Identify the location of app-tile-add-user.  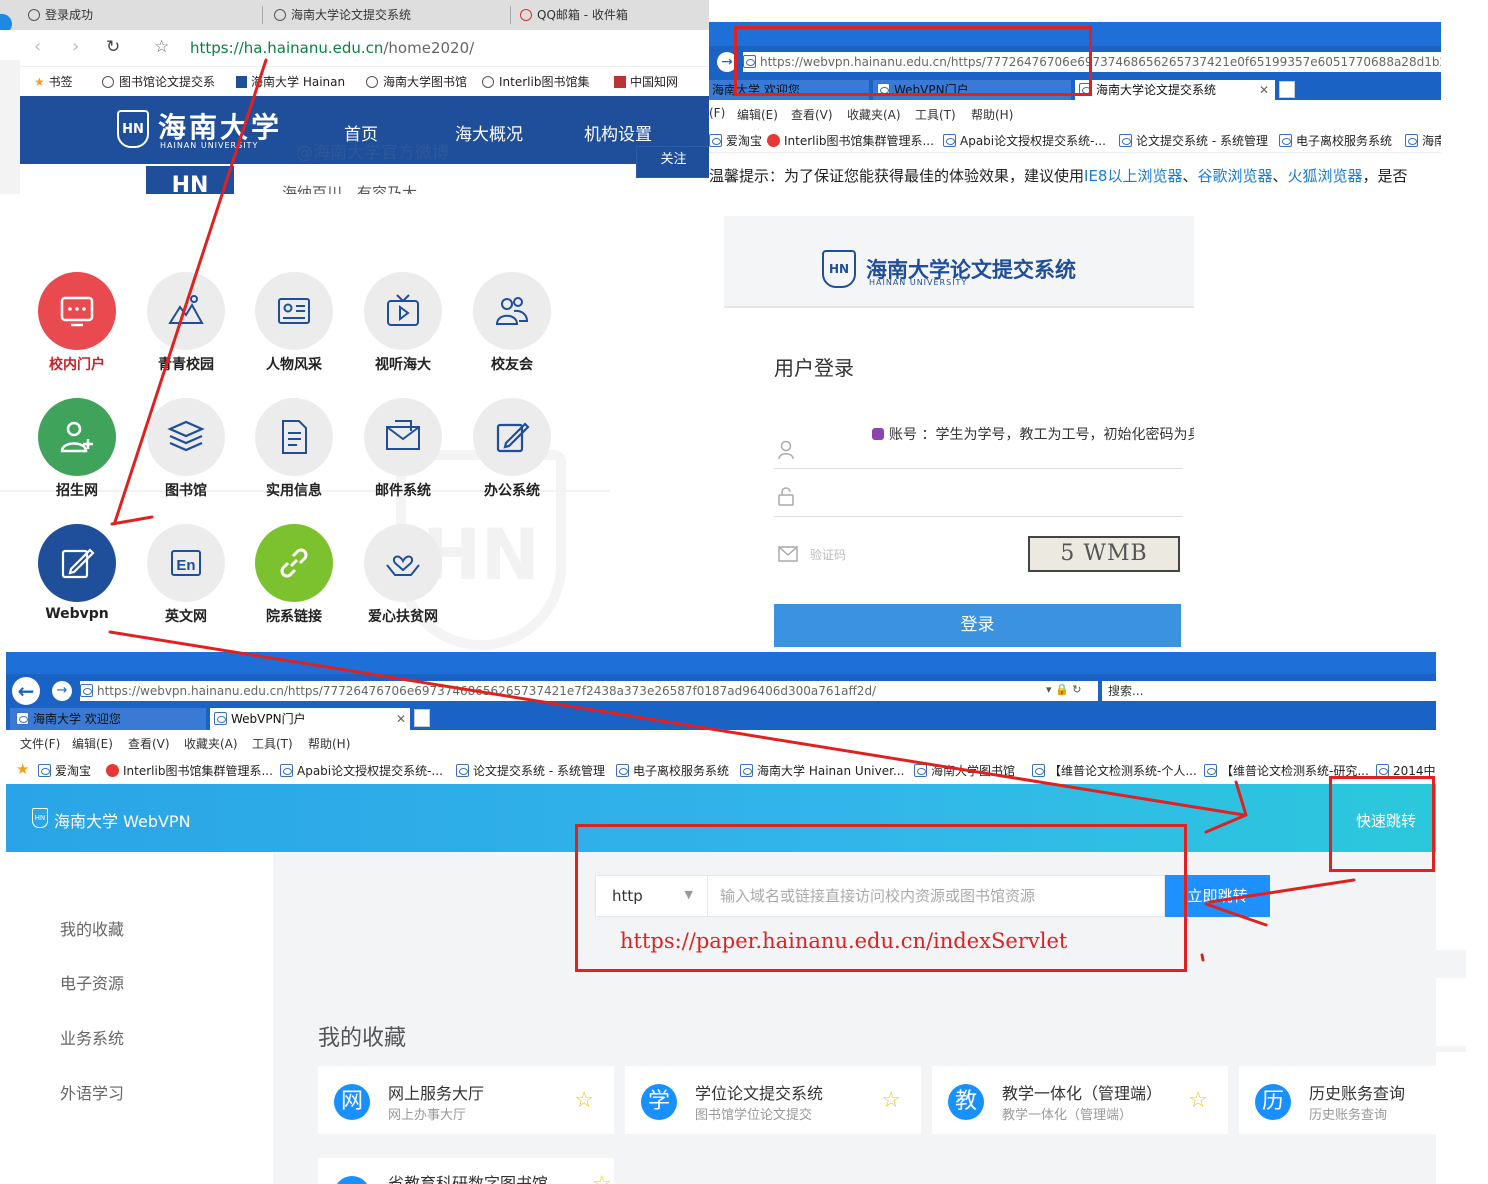
(77, 437).